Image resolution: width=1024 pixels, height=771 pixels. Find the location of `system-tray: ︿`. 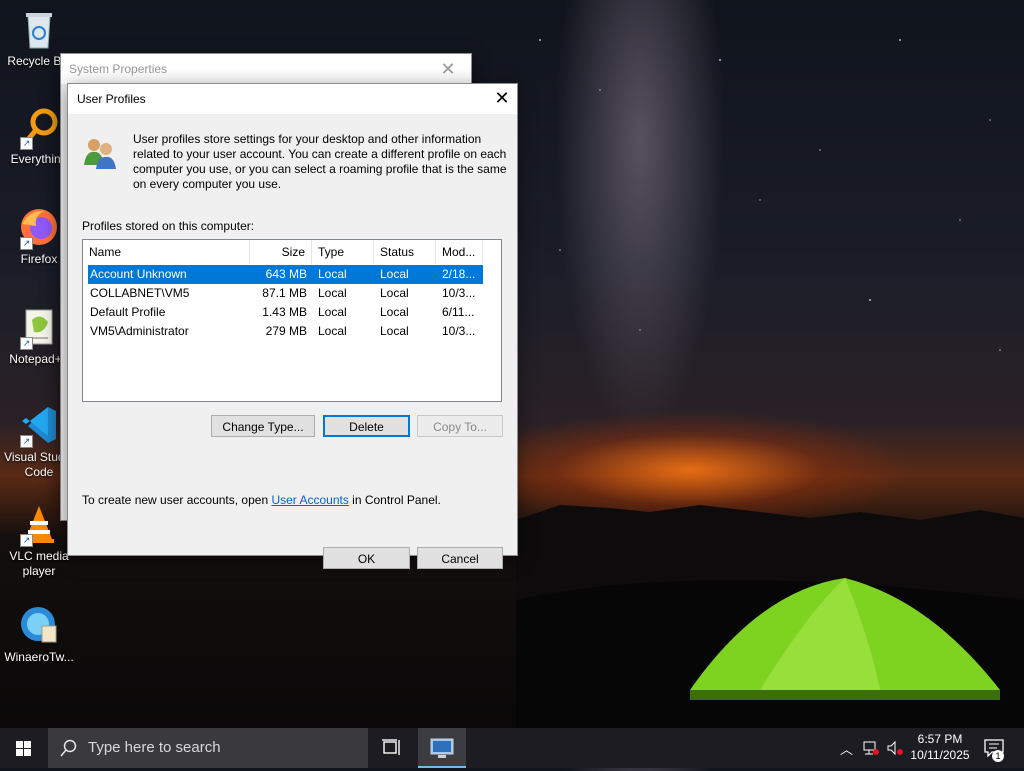

system-tray: ︿ is located at coordinates (876, 748).